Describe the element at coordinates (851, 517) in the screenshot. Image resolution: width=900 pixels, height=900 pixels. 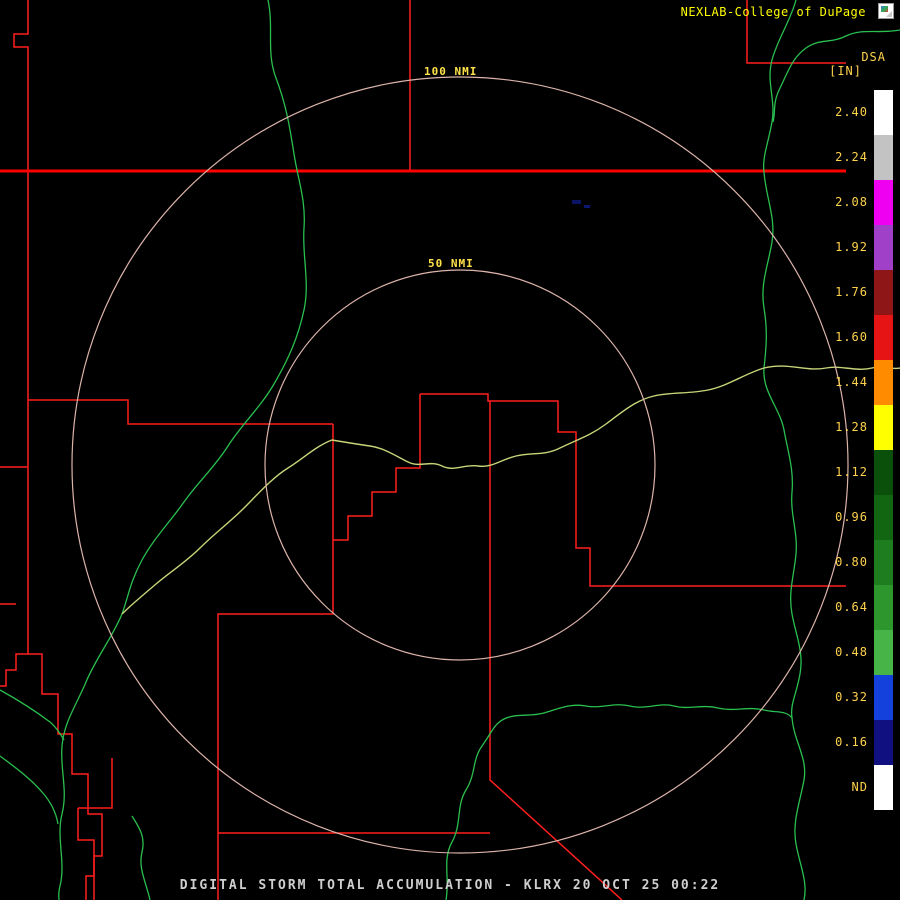
I see `legend-value-0.96: 0.96` at that location.